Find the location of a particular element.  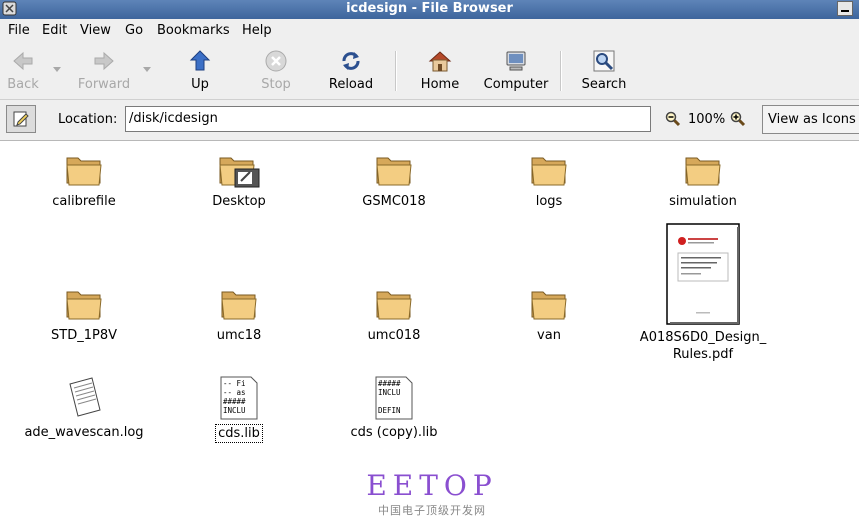

edit-location-icon is located at coordinates (21, 119).